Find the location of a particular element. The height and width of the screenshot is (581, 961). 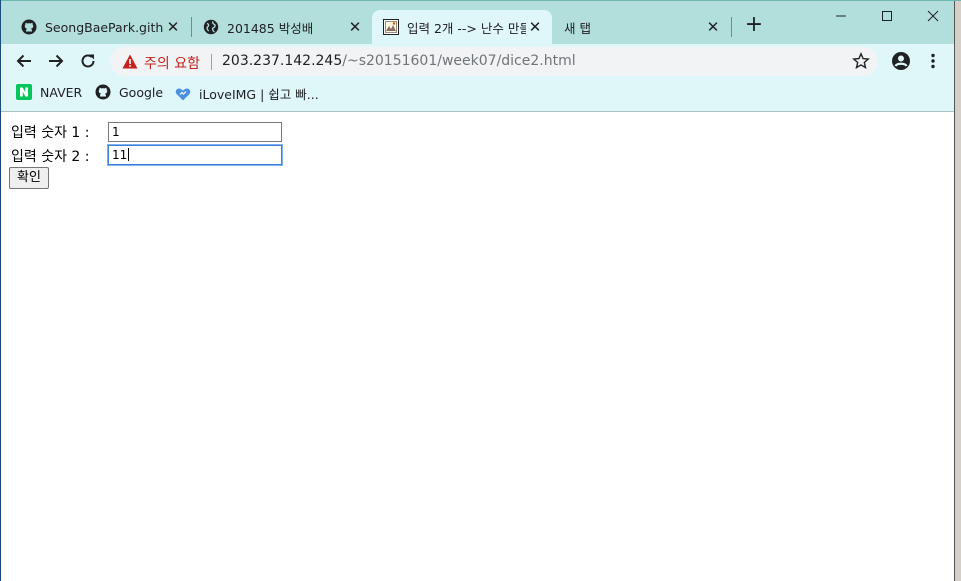

url-host: 203.237.142.245 is located at coordinates (282, 61).